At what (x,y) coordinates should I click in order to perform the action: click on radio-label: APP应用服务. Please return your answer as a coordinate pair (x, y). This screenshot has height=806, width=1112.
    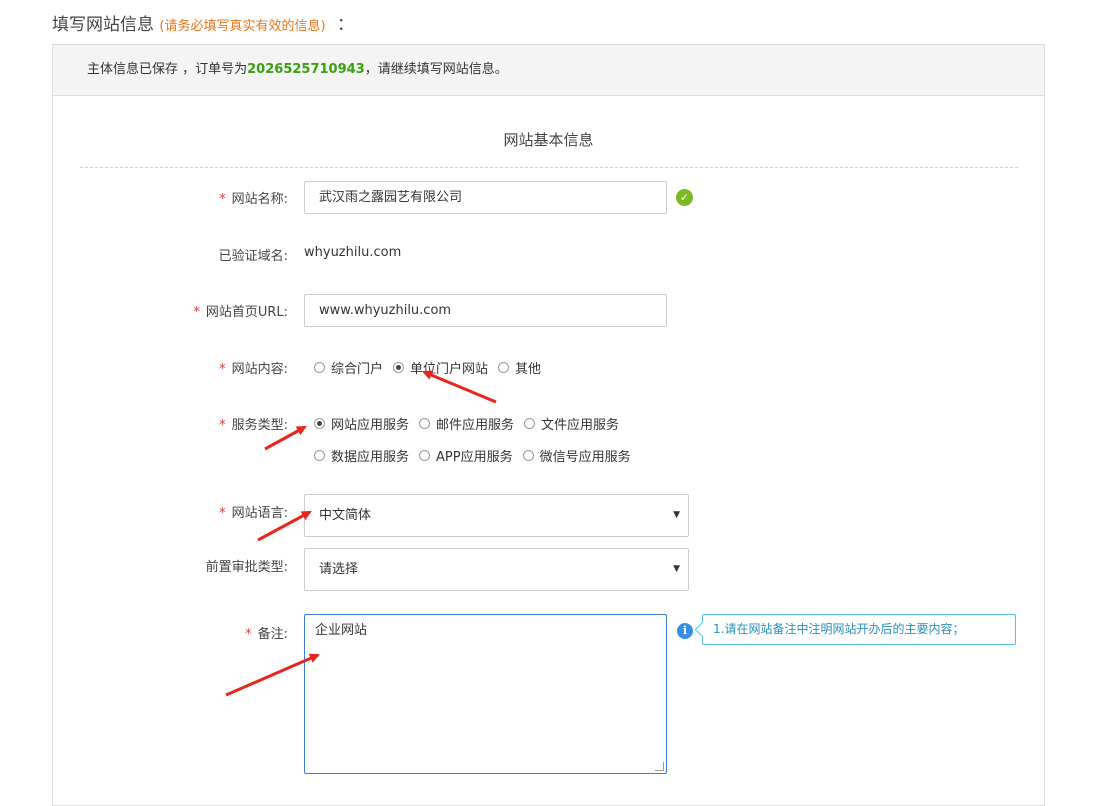
    Looking at the image, I should click on (474, 457).